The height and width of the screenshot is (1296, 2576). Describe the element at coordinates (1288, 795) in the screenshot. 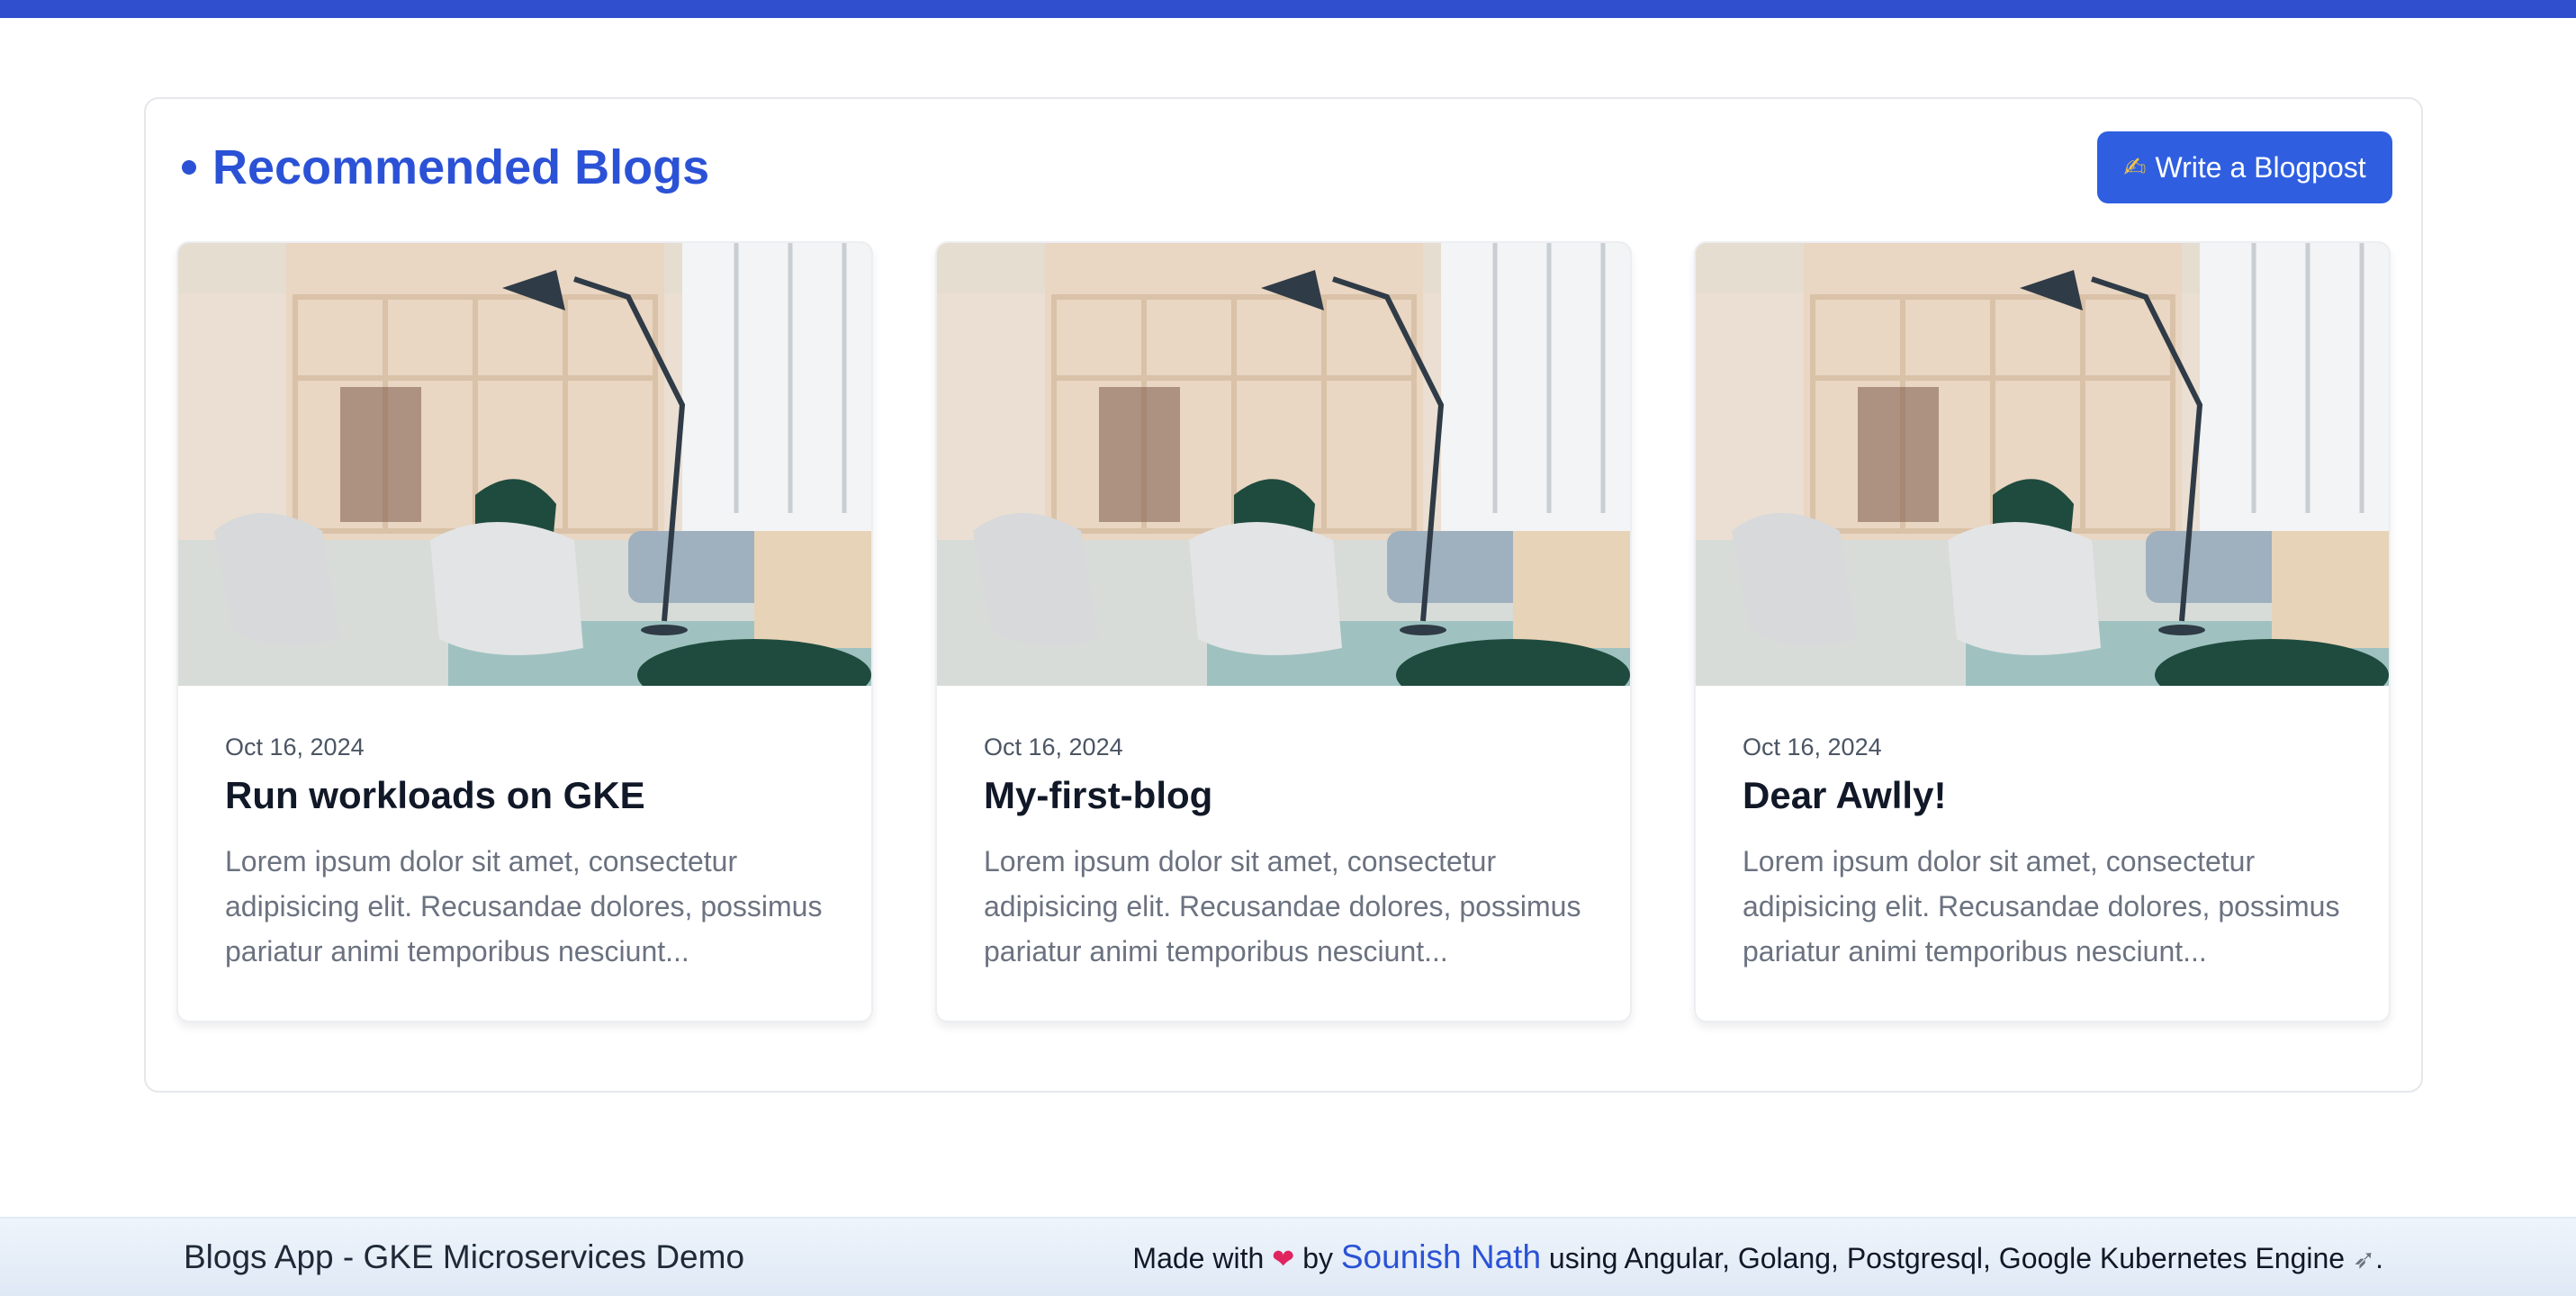

I see `blog-title: My-first-blog` at that location.